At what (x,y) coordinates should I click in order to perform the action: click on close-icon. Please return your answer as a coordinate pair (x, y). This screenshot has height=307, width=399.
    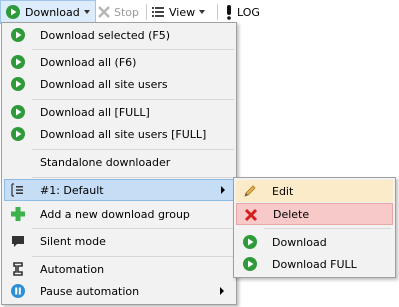
    Looking at the image, I should click on (104, 12).